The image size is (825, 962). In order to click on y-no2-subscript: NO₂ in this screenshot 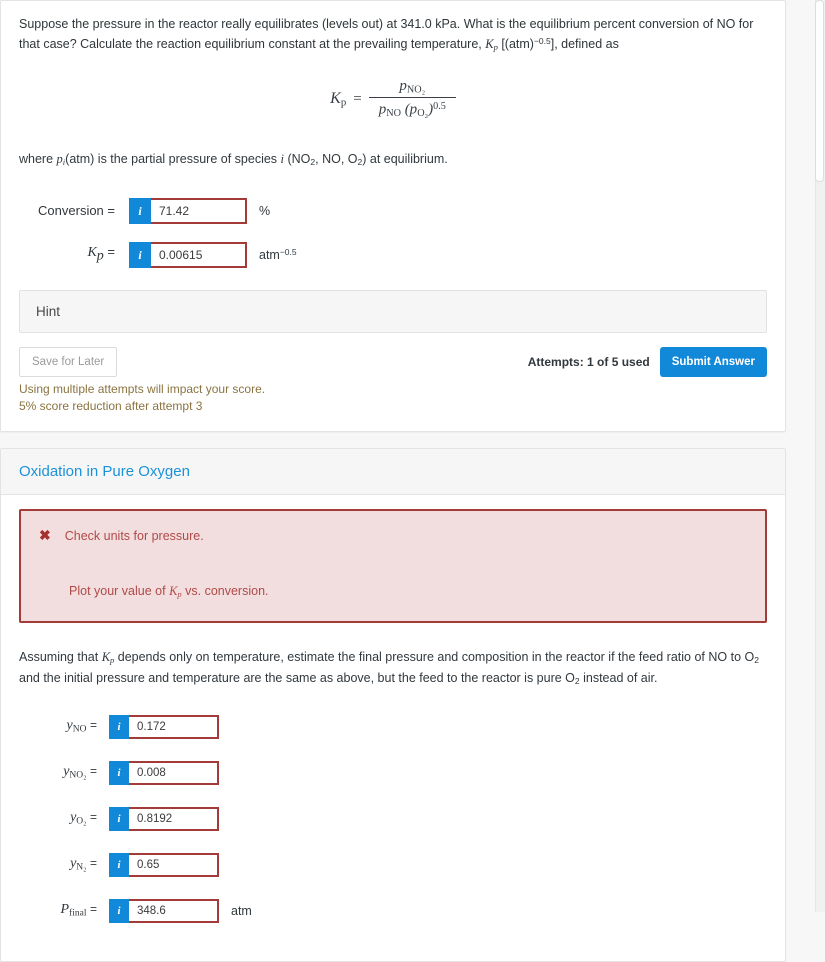, I will do `click(78, 775)`.